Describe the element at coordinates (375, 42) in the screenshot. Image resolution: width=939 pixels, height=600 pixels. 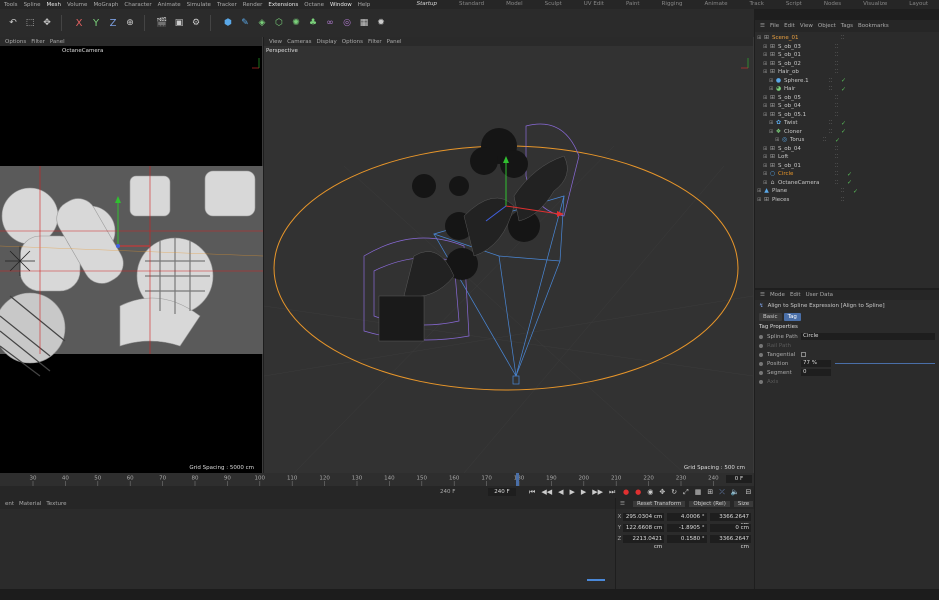
I see `persp-menu-filter: Filter` at that location.